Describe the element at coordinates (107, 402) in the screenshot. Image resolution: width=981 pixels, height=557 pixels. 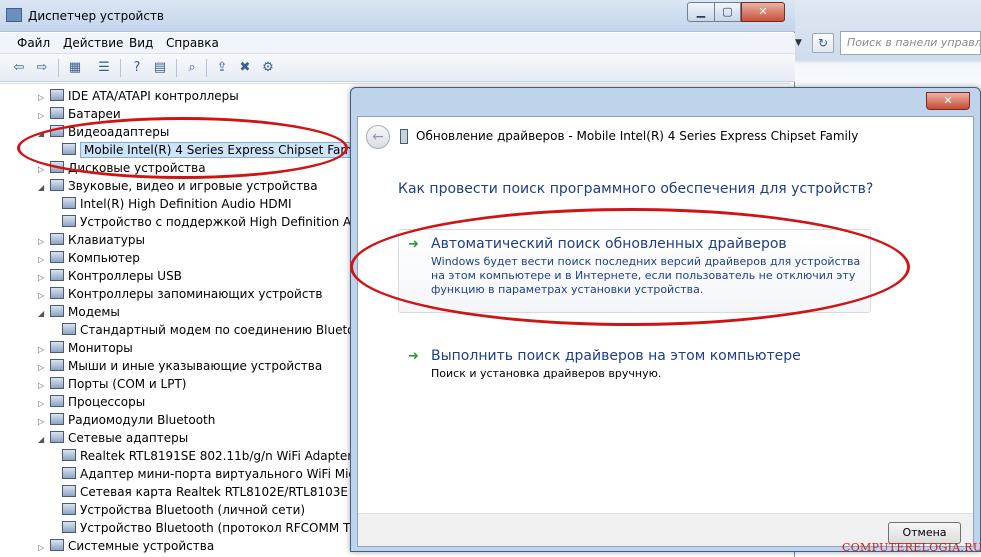
I see `tree-item-label: Процессоры` at that location.